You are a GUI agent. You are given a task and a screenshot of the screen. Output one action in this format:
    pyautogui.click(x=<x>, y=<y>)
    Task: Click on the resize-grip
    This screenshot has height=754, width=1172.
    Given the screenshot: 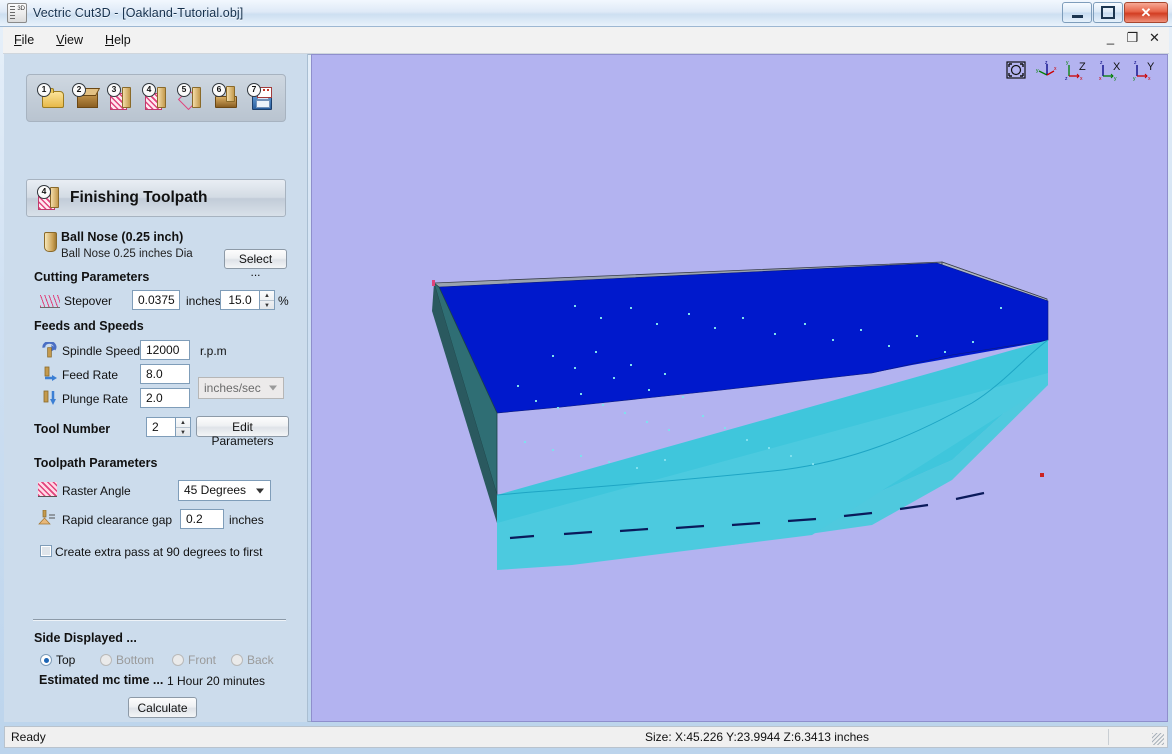 What is the action you would take?
    pyautogui.click(x=1158, y=739)
    